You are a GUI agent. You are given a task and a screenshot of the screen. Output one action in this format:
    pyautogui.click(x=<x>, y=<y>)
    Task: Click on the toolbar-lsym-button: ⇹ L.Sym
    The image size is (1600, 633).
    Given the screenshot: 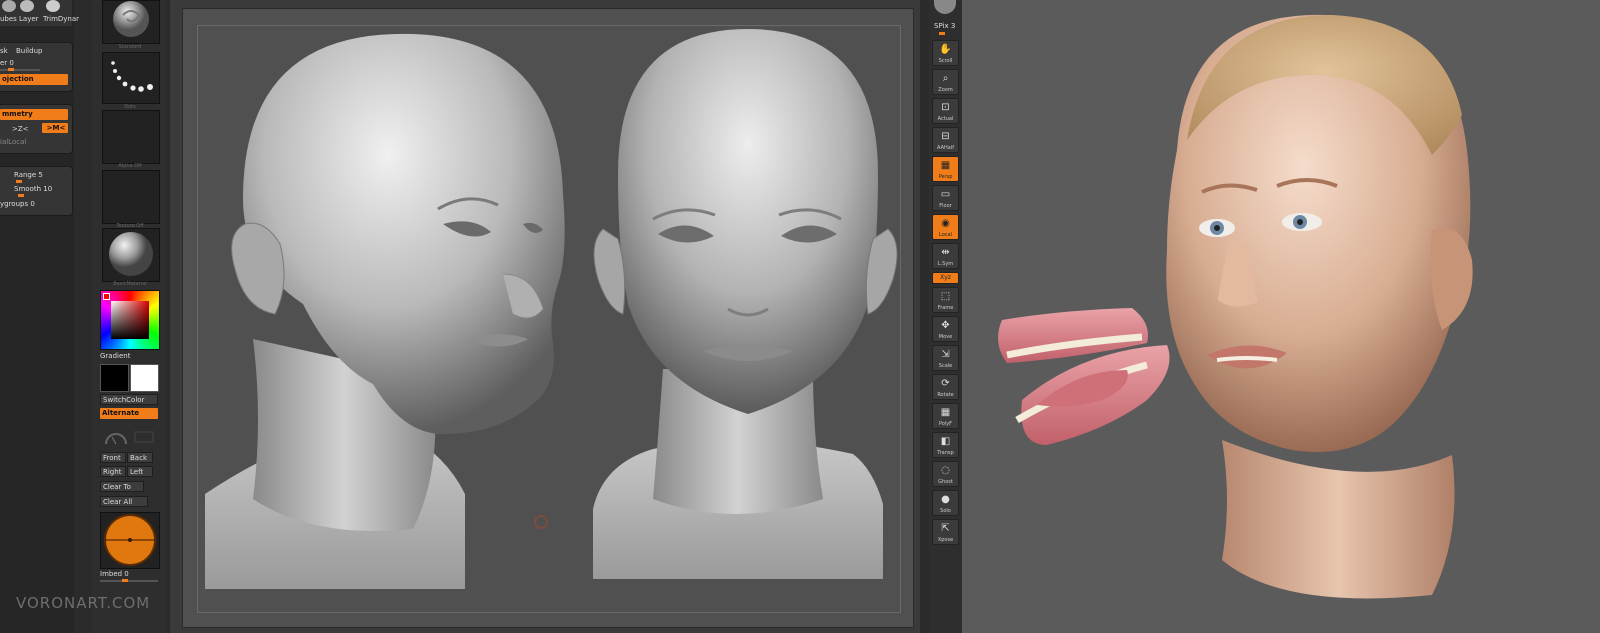 What is the action you would take?
    pyautogui.click(x=945, y=256)
    